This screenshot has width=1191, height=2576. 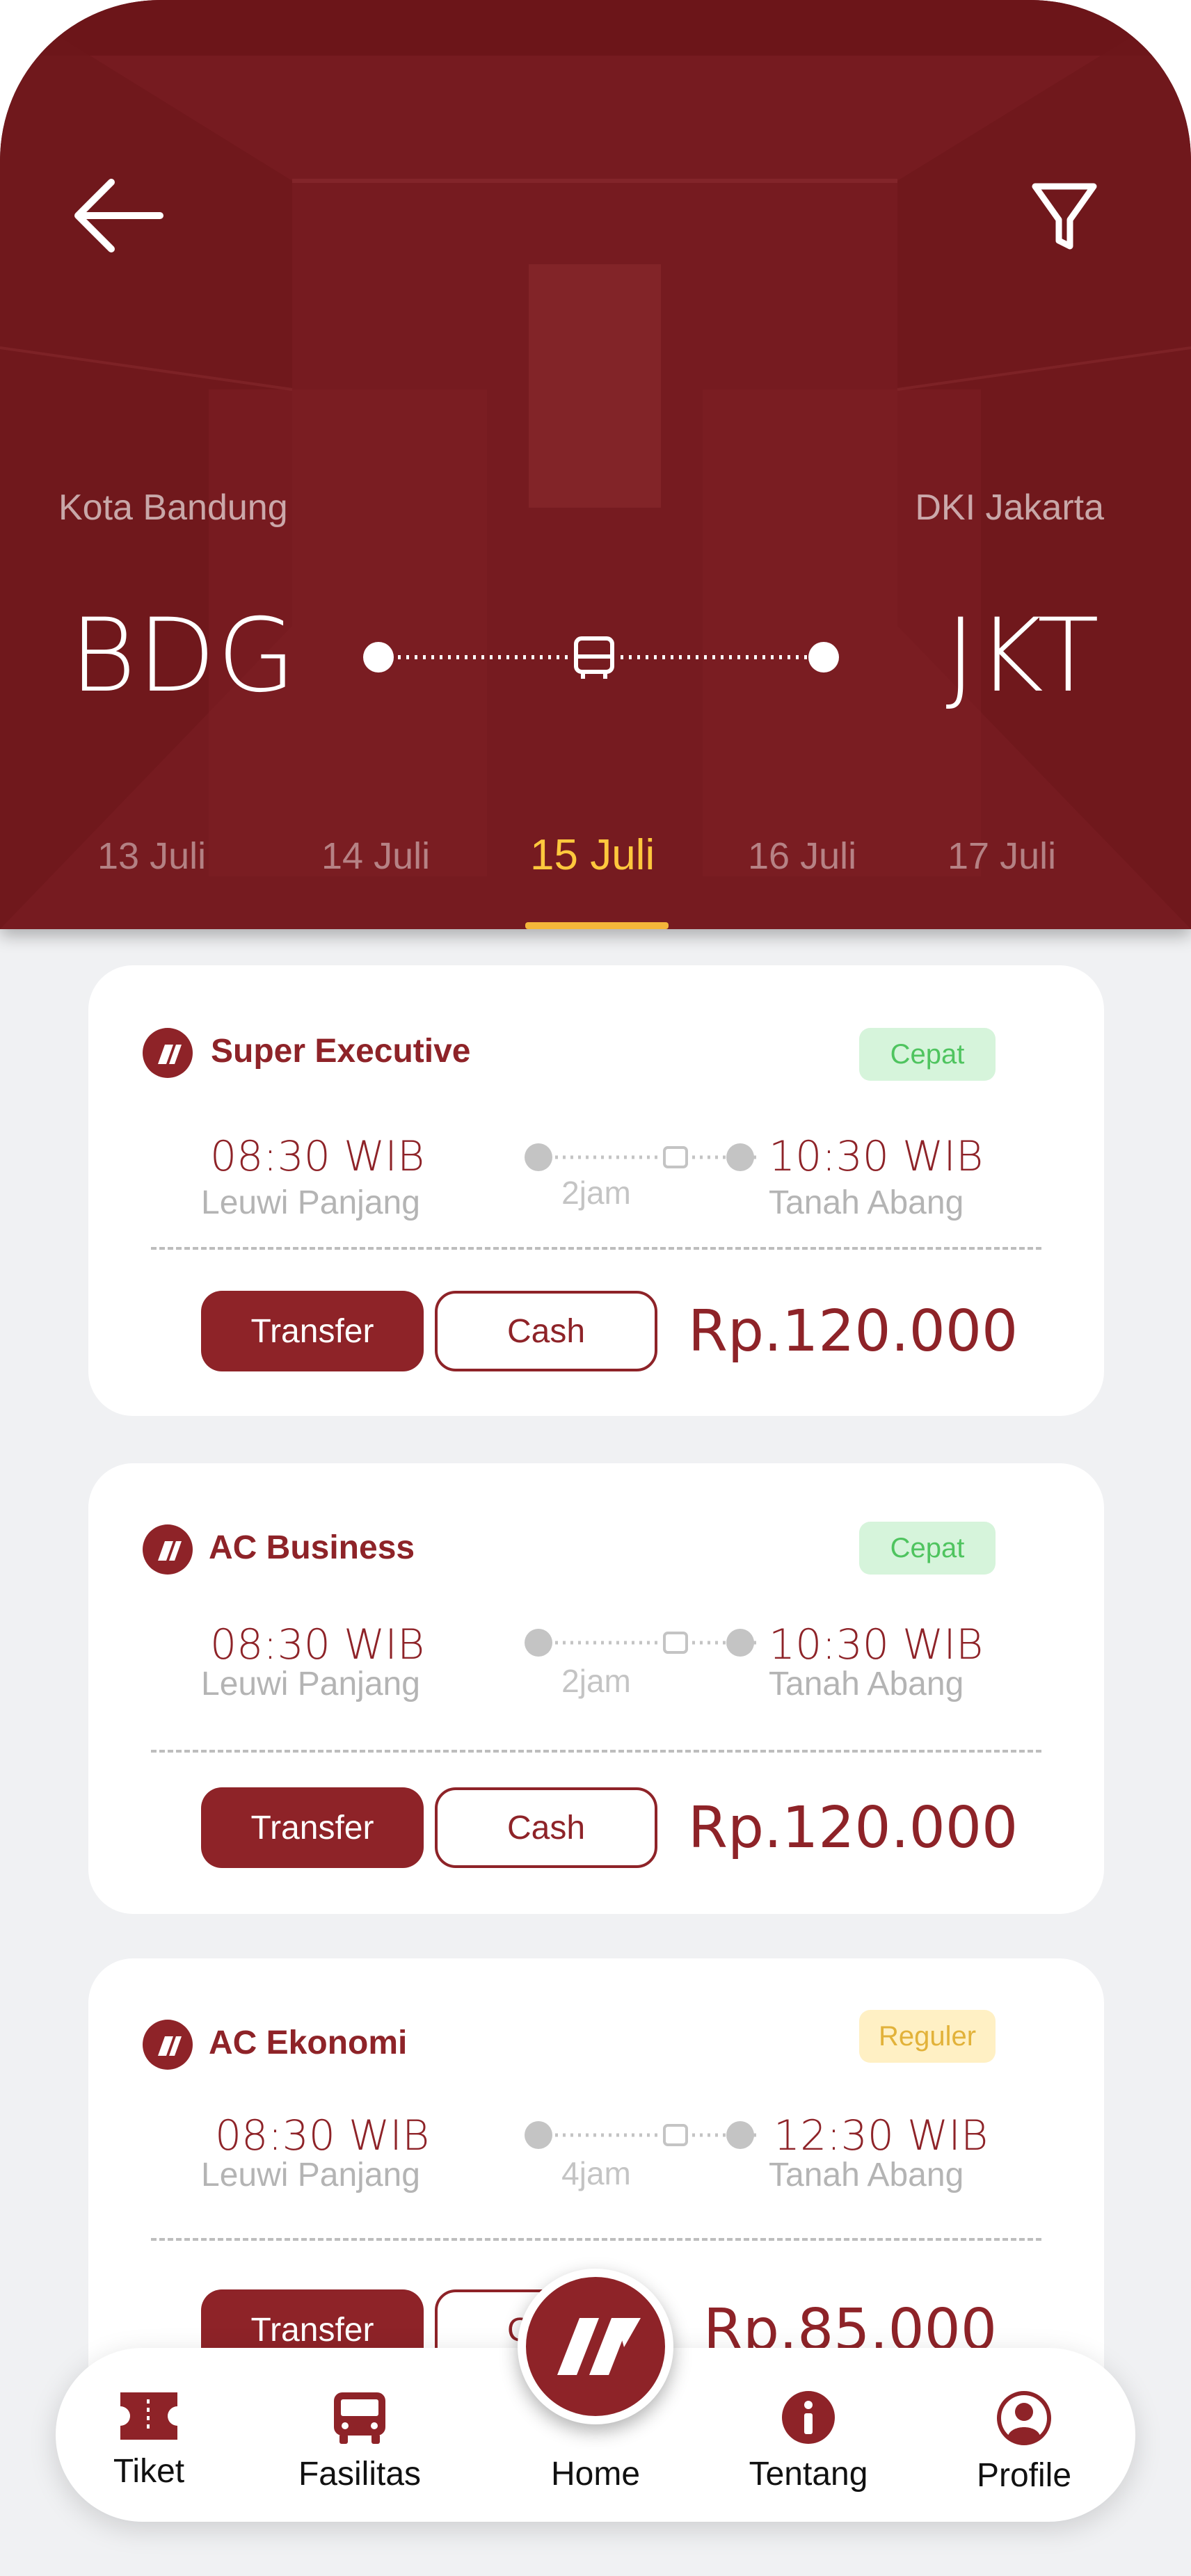 I want to click on bus-class-name: AC Ekonomi, so click(x=308, y=2042).